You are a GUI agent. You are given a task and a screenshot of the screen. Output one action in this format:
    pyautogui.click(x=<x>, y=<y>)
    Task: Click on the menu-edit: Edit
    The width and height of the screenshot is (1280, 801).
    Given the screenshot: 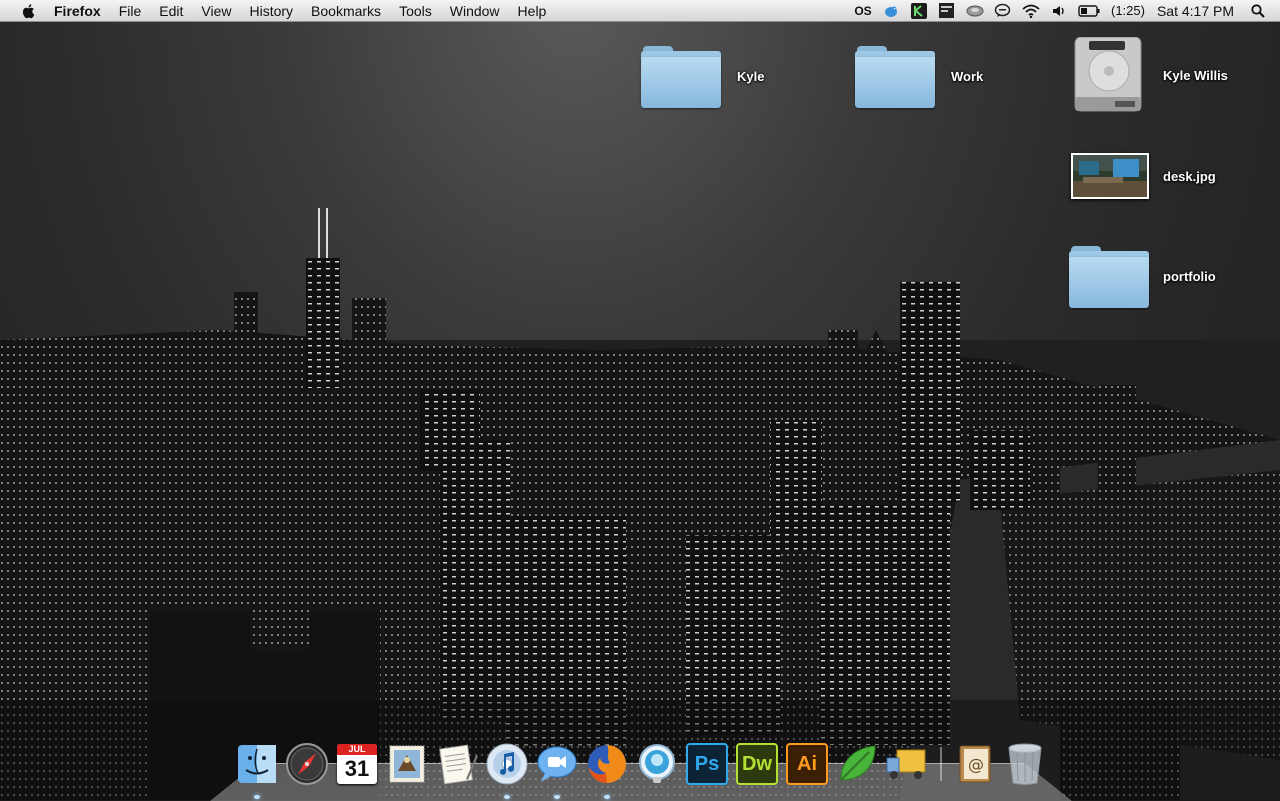 What is the action you would take?
    pyautogui.click(x=171, y=11)
    